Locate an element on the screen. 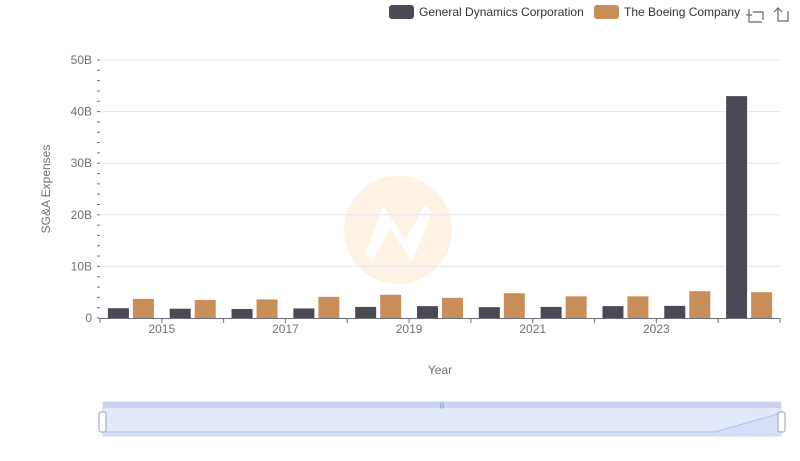  bar-boeing-2016 is located at coordinates (267, 308).